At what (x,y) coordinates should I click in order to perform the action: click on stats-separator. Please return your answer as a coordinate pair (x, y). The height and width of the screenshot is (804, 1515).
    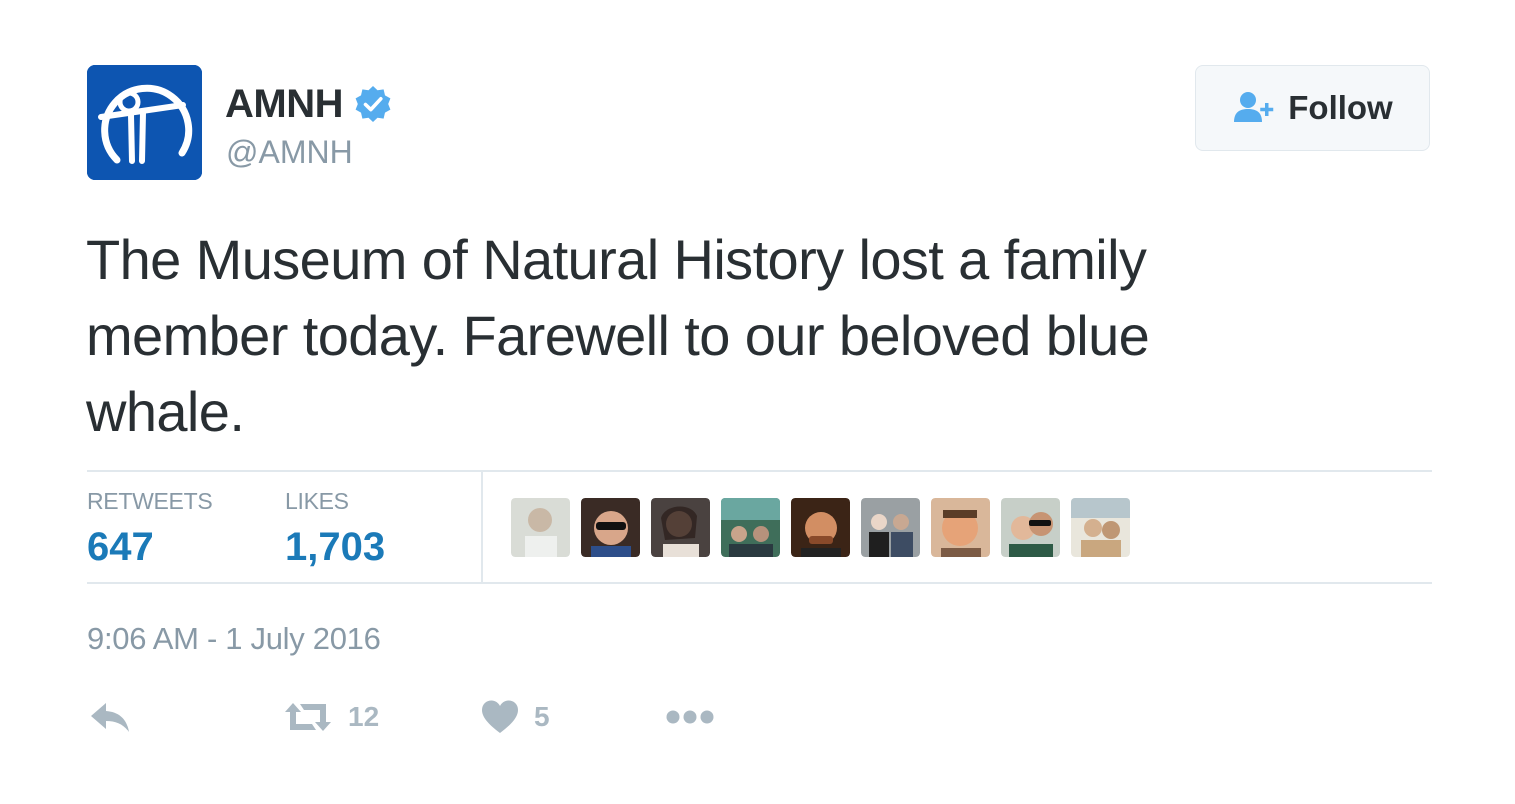
    Looking at the image, I should click on (482, 527).